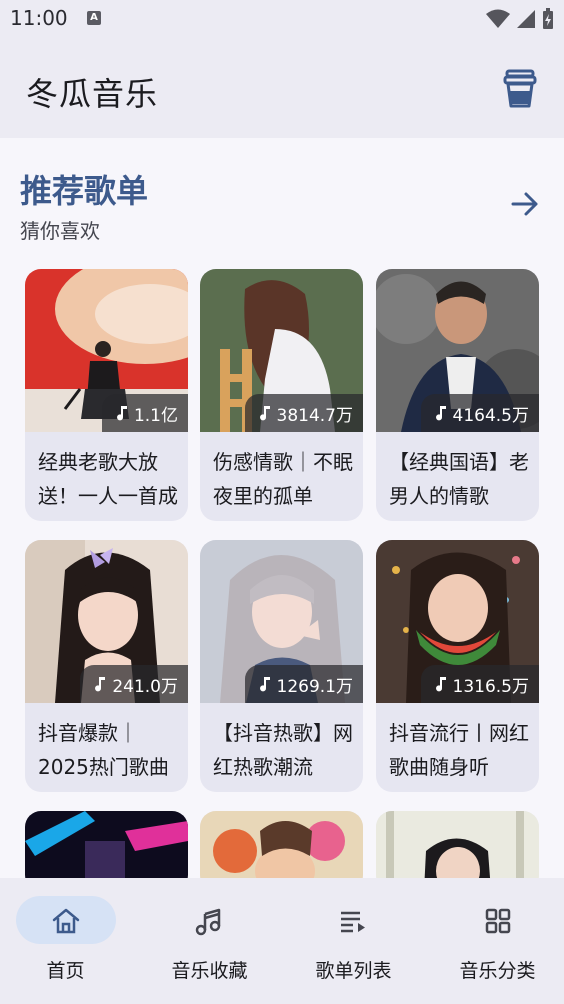 The width and height of the screenshot is (564, 1004). What do you see at coordinates (459, 479) in the screenshot?
I see `playlist-title: 【经典国语】老男人的情歌` at bounding box center [459, 479].